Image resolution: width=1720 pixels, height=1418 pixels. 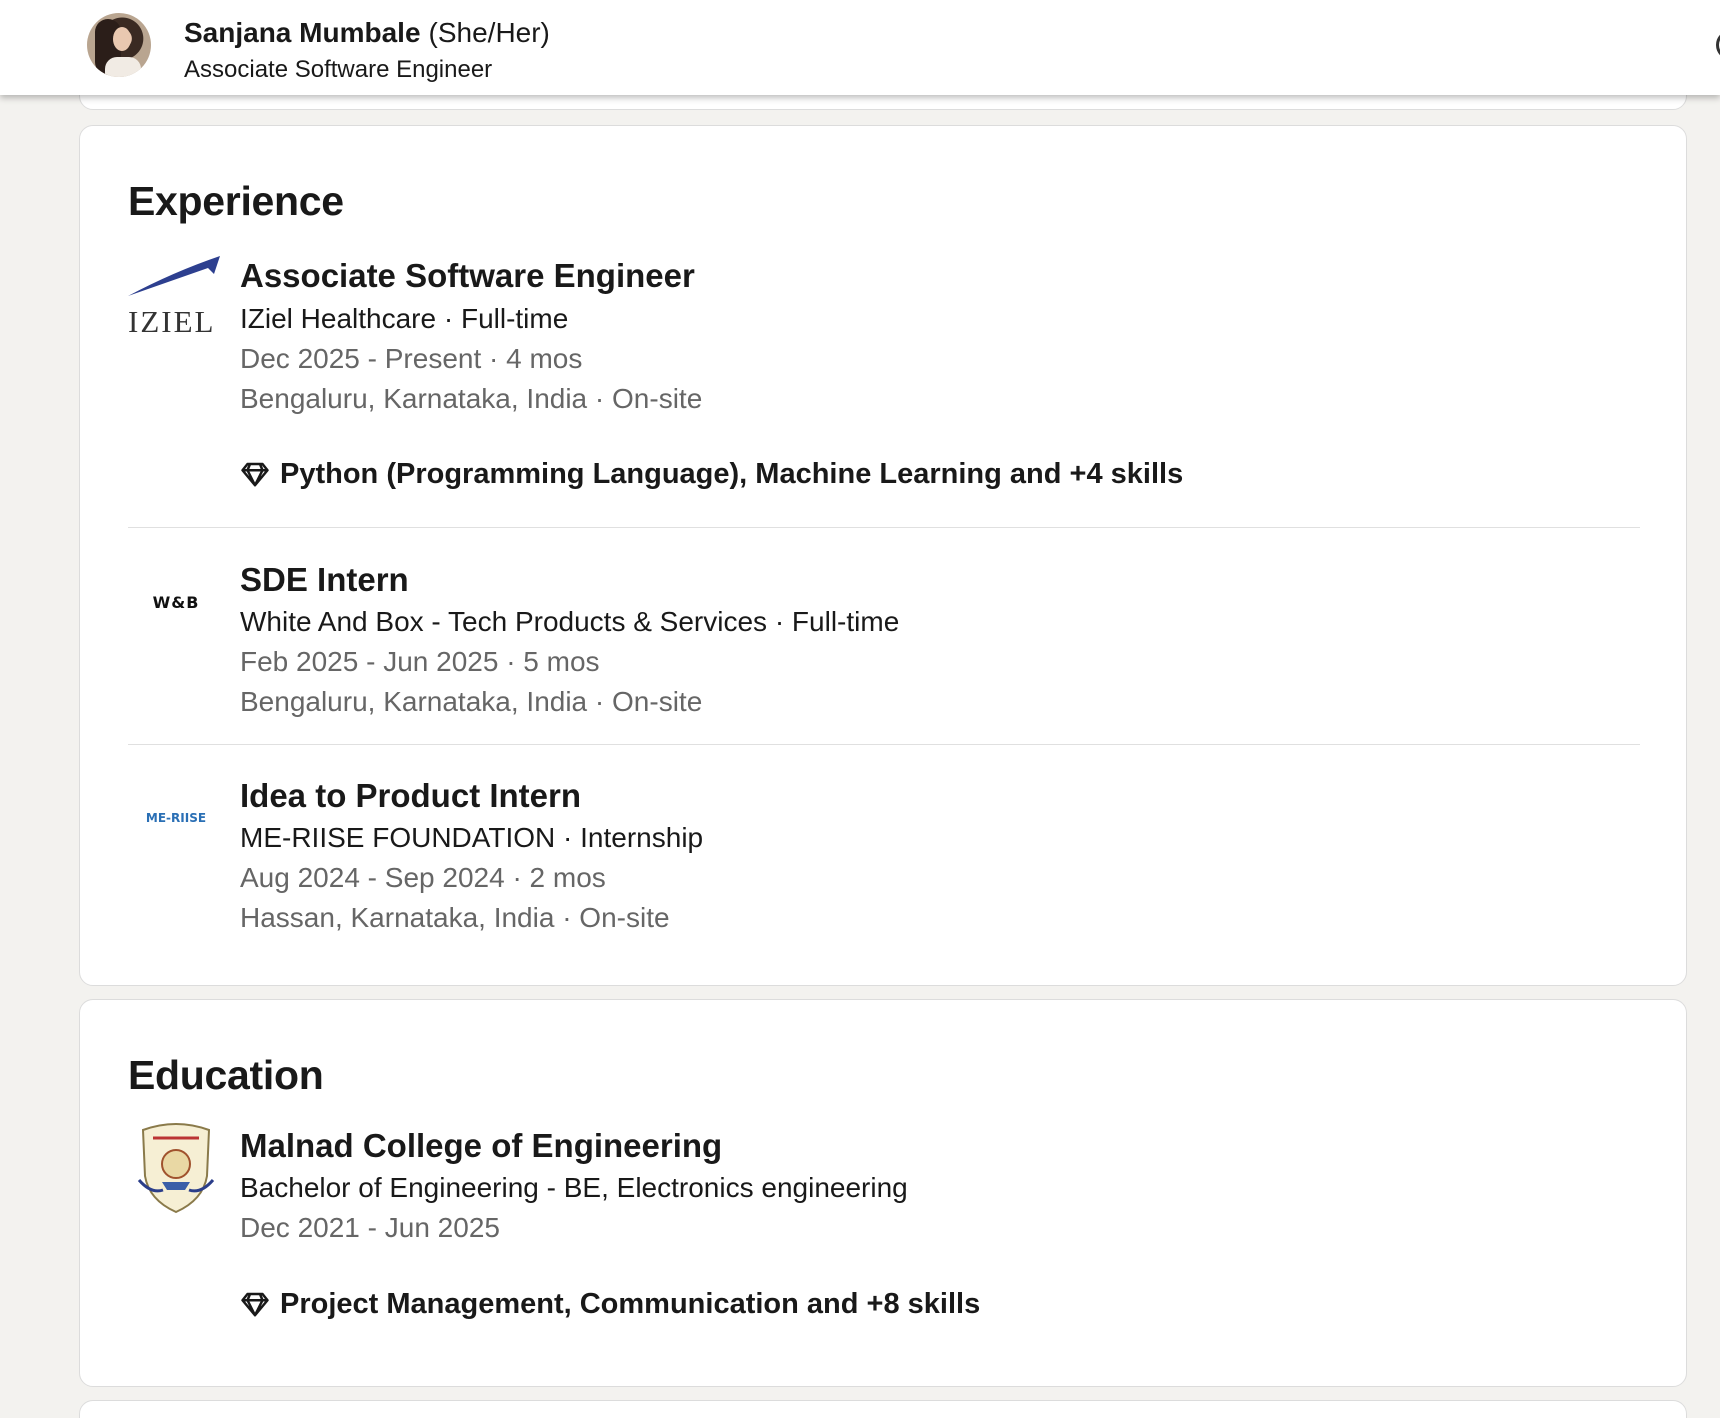 I want to click on company-line: IZiel Healthcare · Full-time, so click(x=404, y=318).